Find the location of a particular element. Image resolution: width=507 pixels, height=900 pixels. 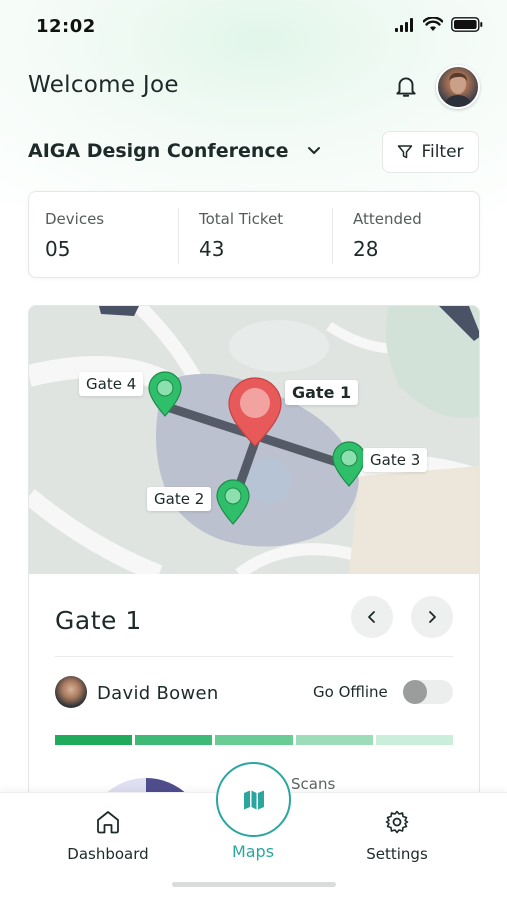

stats-card: Devices 05 Total Ticket 43 Attended 28 is located at coordinates (254, 234).